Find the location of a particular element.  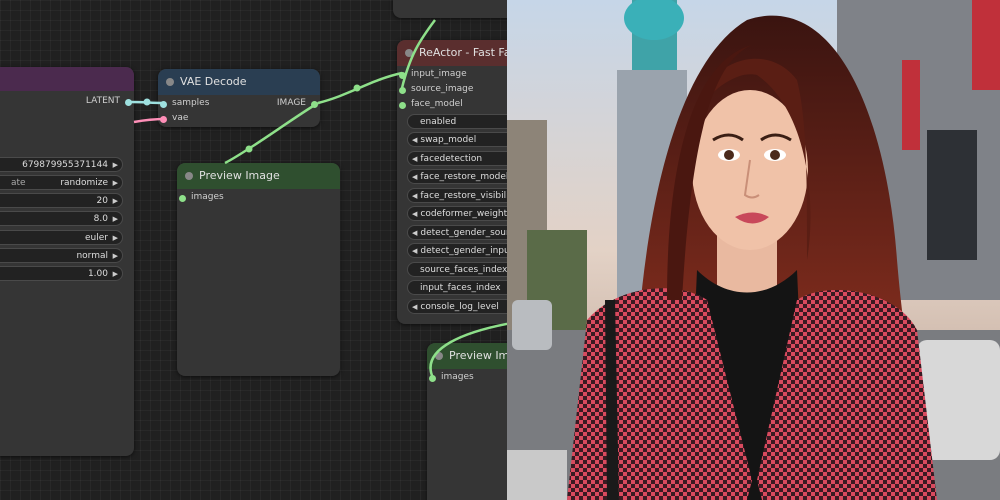

face-restore-model-label: face_restore_model is located at coordinates (463, 177).